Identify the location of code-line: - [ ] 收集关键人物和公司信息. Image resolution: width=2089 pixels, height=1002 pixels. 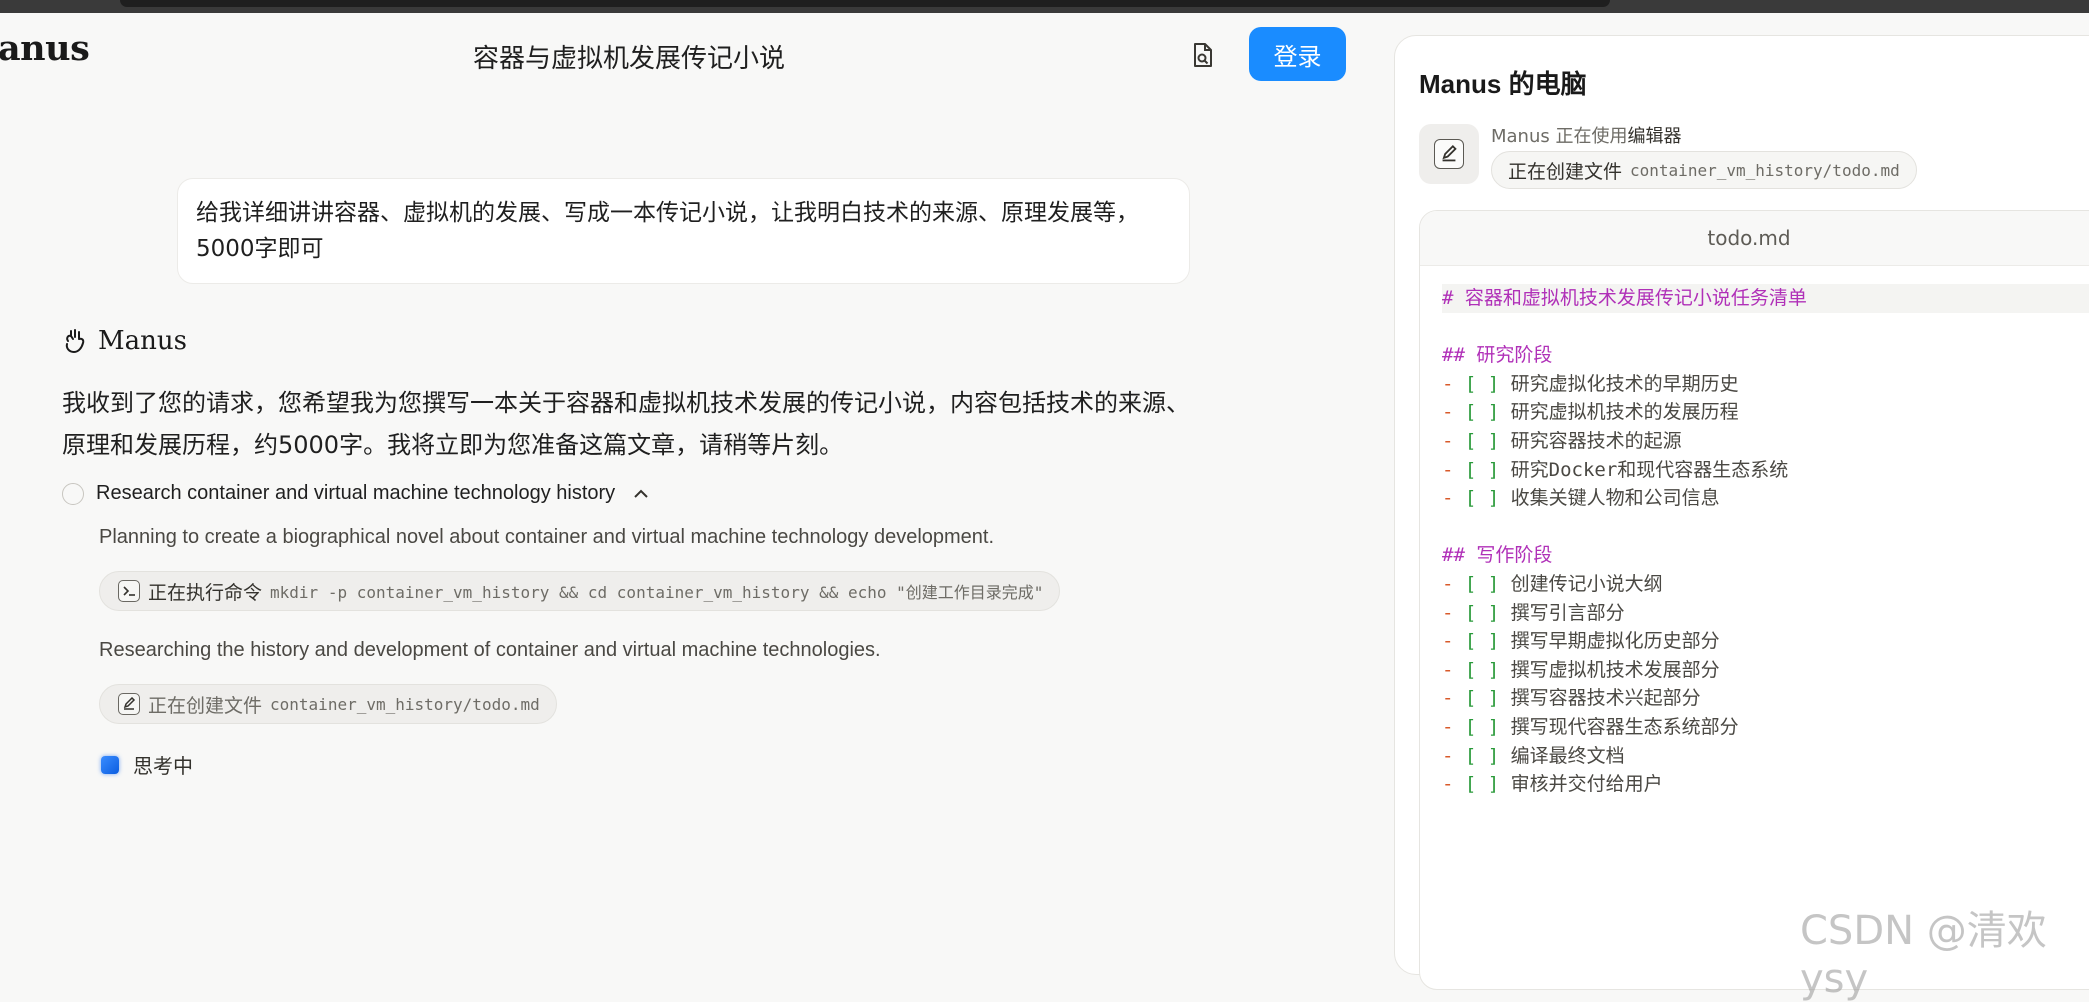
(1765, 498).